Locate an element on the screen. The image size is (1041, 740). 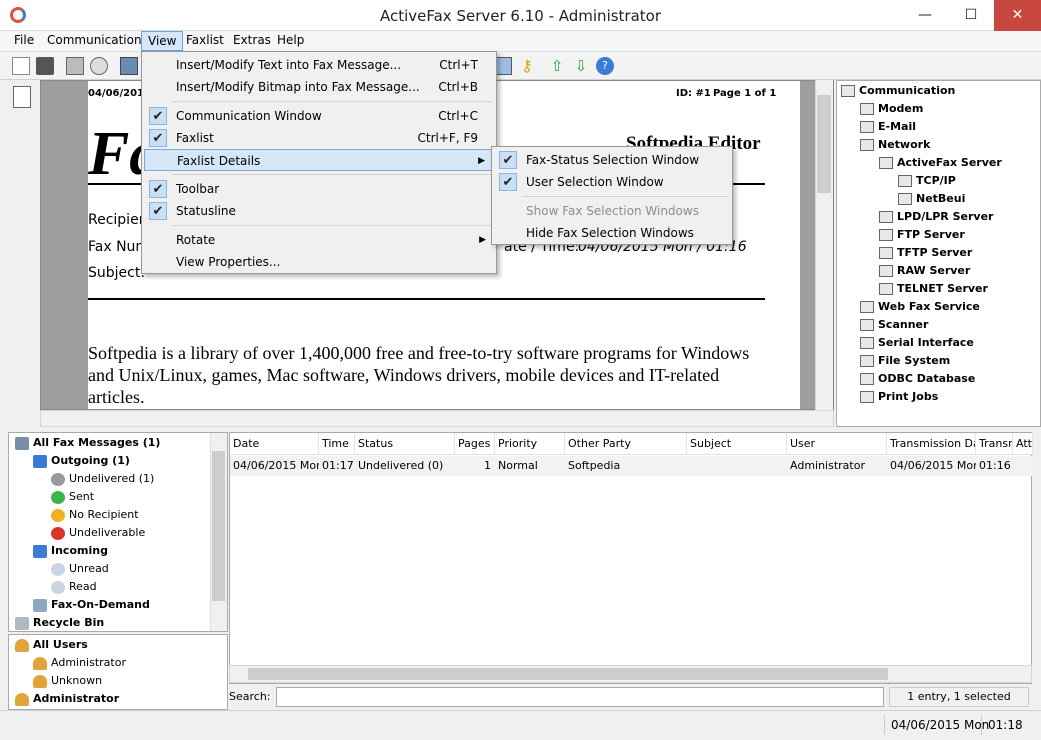
column-header: Att is located at coordinates (1023, 444).